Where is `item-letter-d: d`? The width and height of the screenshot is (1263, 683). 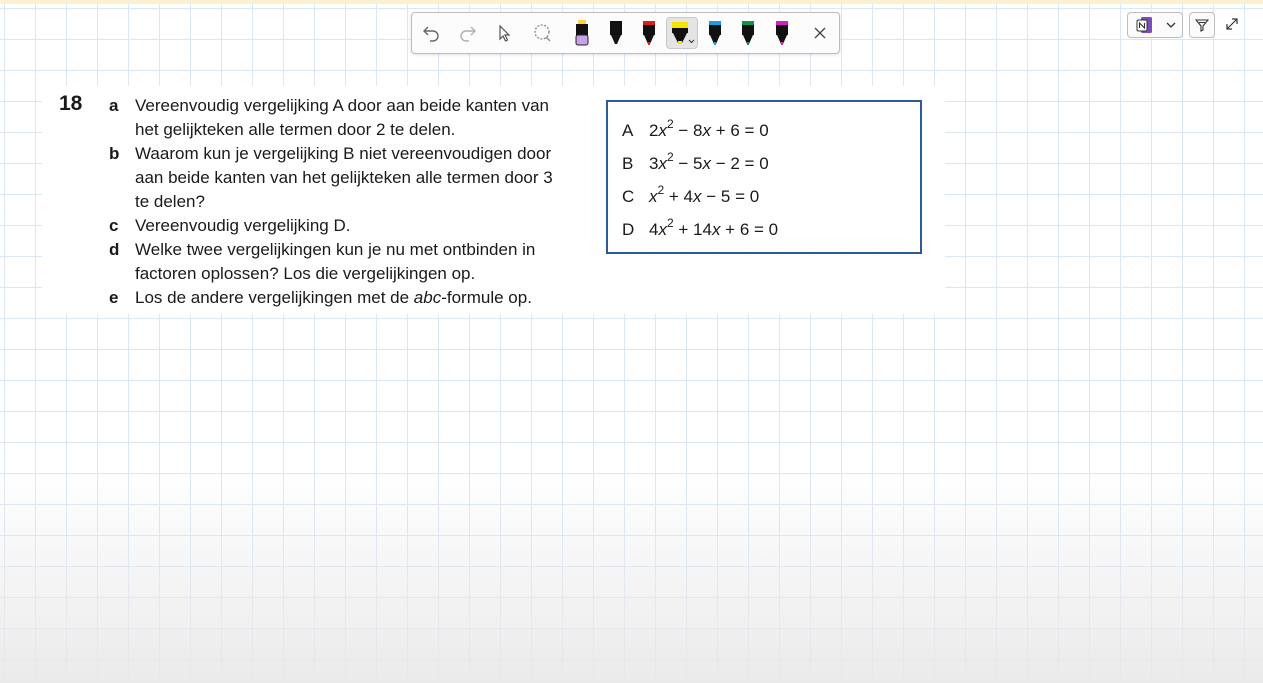 item-letter-d: d is located at coordinates (114, 249).